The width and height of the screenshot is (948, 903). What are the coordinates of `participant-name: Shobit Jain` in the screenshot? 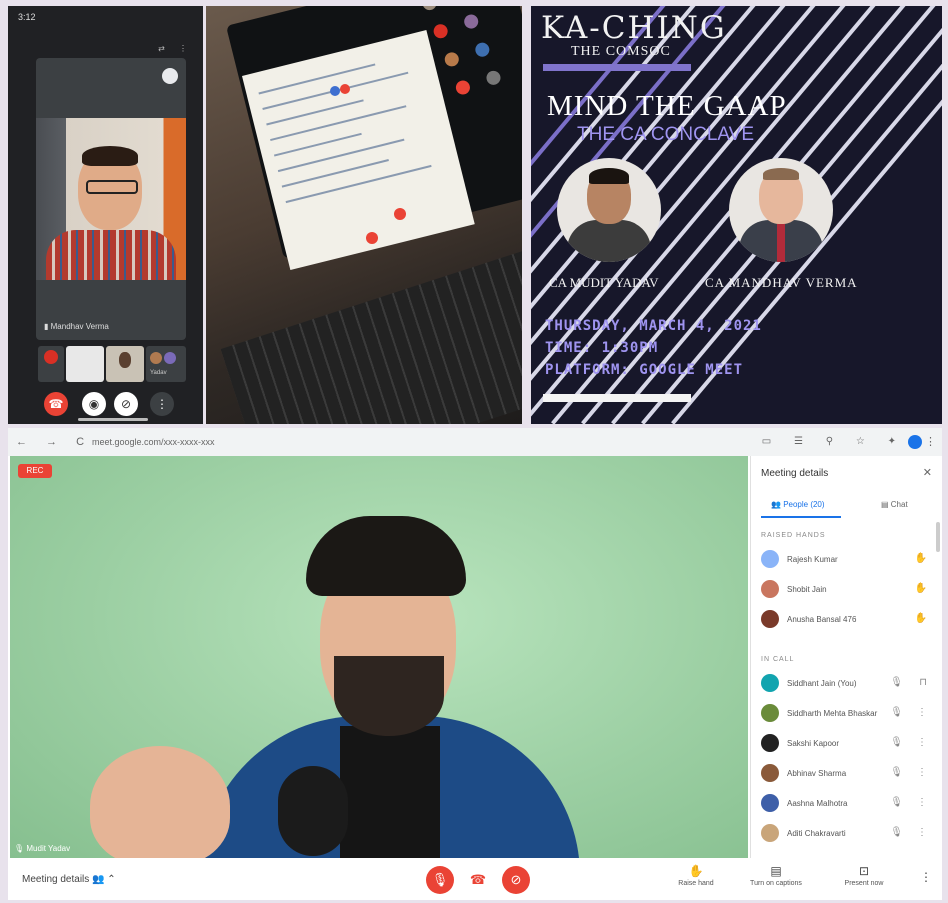 It's located at (807, 589).